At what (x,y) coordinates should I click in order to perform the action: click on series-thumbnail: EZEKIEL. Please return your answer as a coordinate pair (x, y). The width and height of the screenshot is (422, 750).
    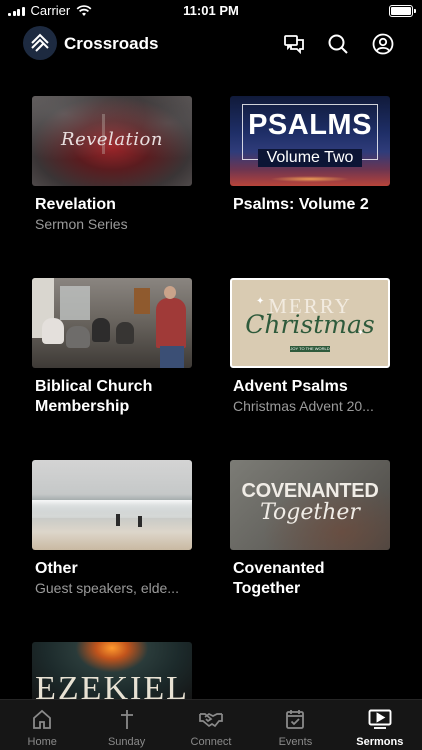
    Looking at the image, I should click on (112, 672).